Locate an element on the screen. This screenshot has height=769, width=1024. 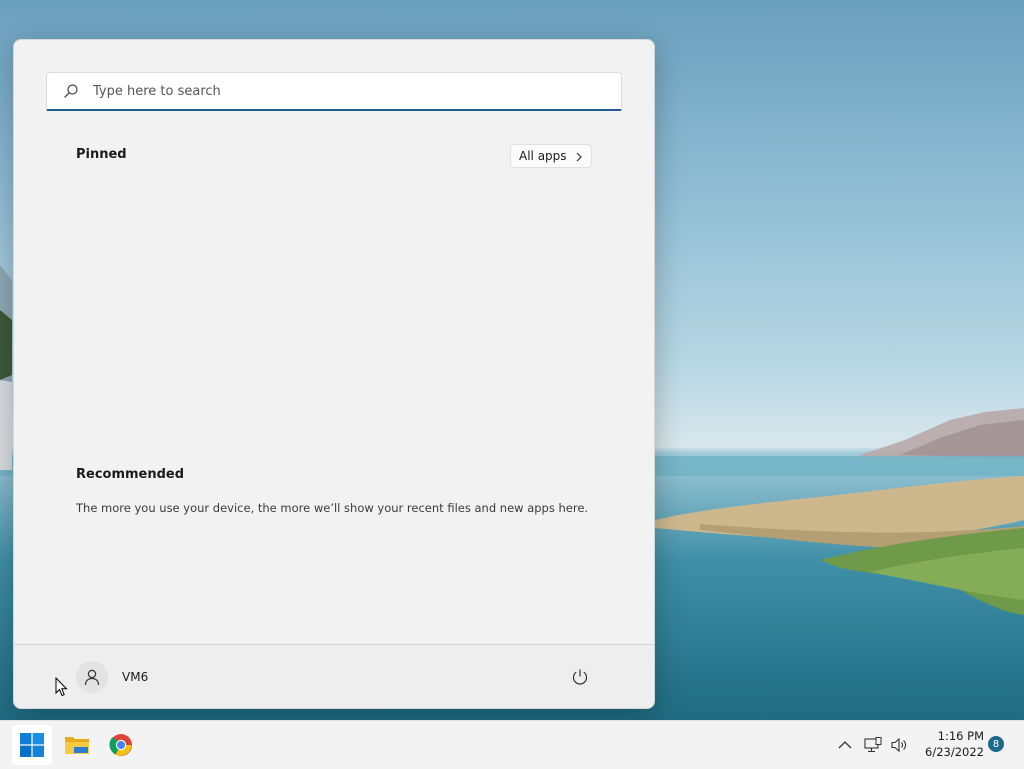
show-hidden-icons-button is located at coordinates (845, 745).